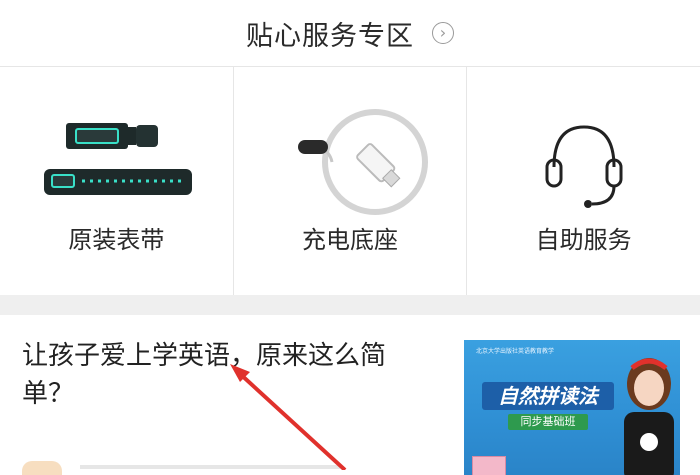  Describe the element at coordinates (515, 351) in the screenshot. I see `thumbnail-top-text: 北京大学出版社英语教育教学` at that location.